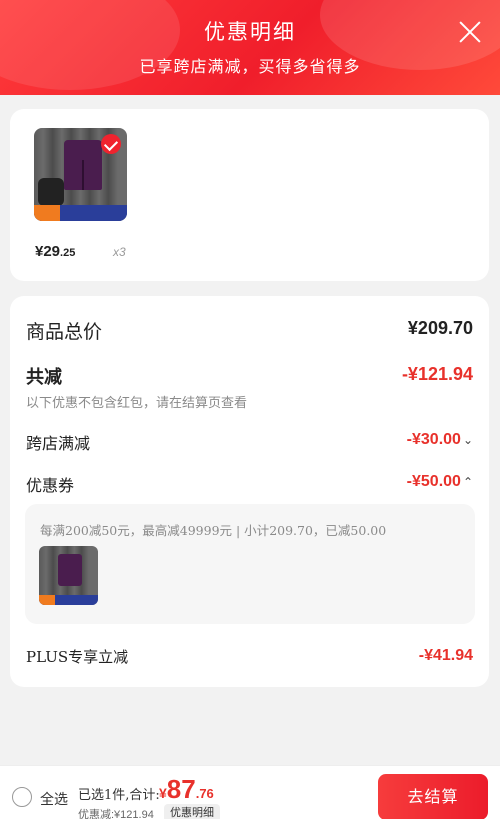 The width and height of the screenshot is (500, 819). Describe the element at coordinates (250, 32) in the screenshot. I see `page-title: 优惠明细` at that location.